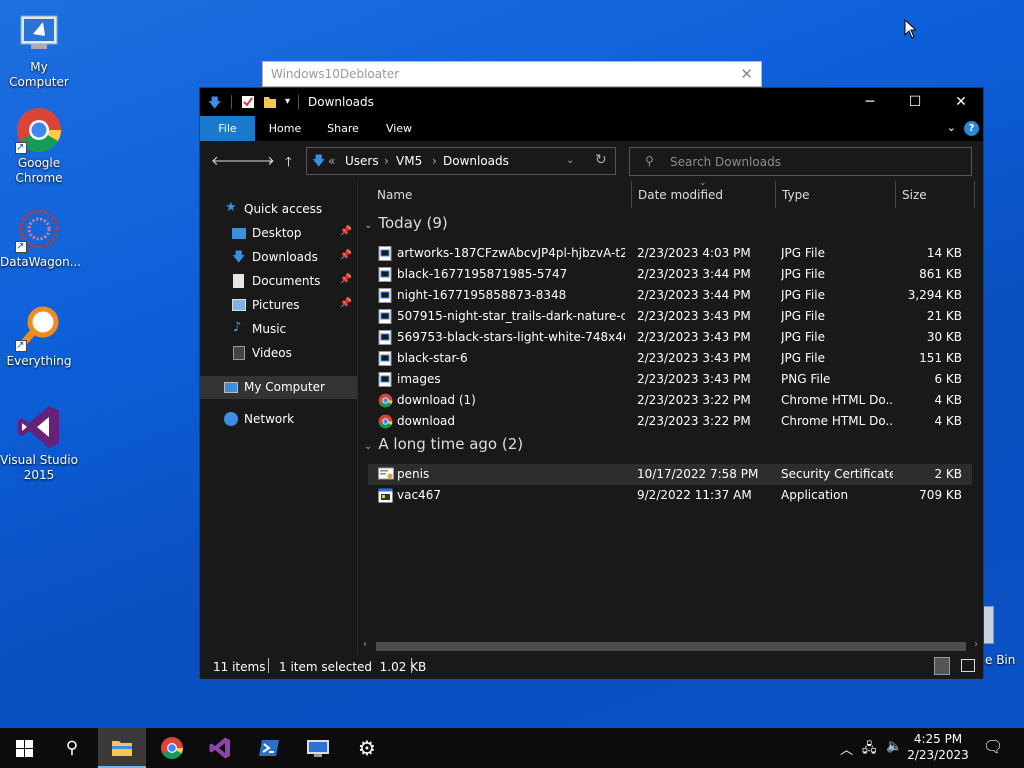 The image size is (1024, 768). Describe the element at coordinates (993, 746) in the screenshot. I see `notifications-icon: 🗨` at that location.